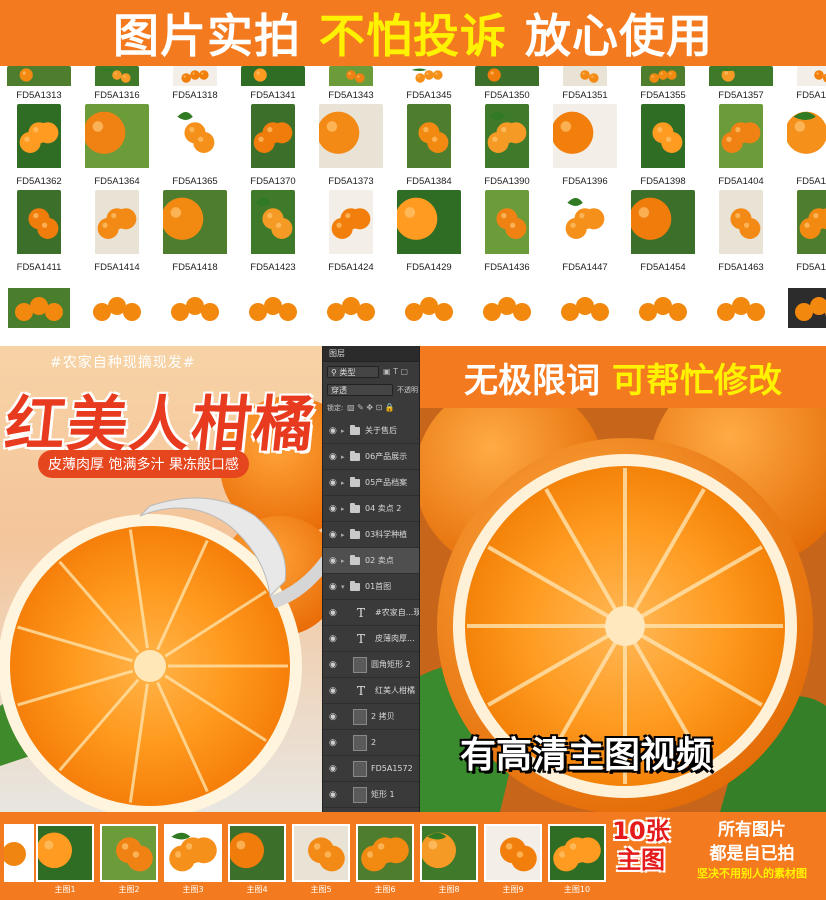  What do you see at coordinates (371, 431) in the screenshot?
I see `ps-layer-row: ◉ ▸ 关于售后` at bounding box center [371, 431].